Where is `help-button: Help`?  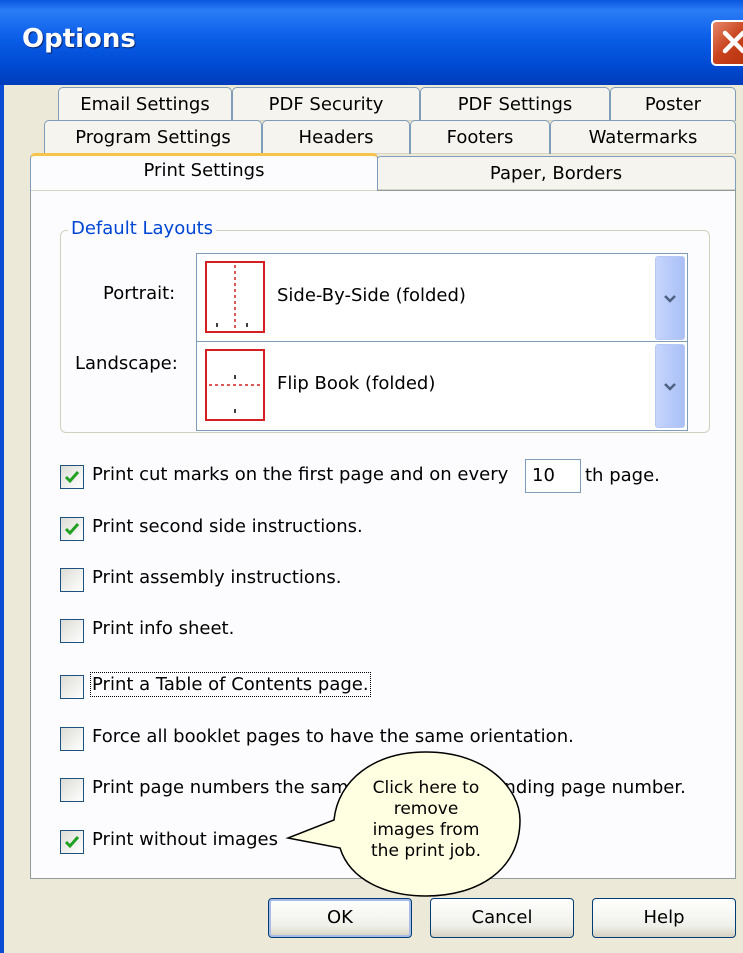
help-button: Help is located at coordinates (664, 918).